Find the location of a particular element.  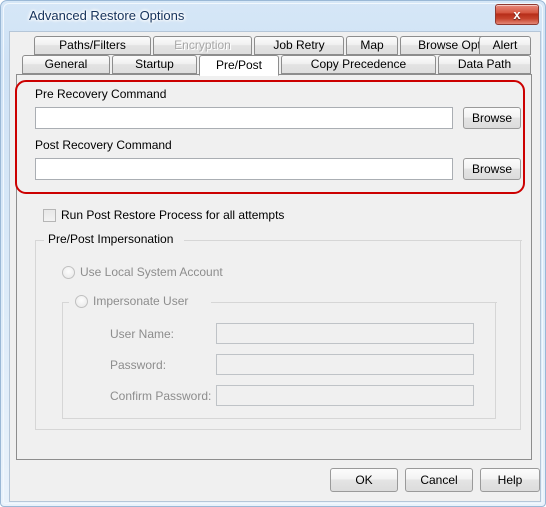

post-recovery-command-input is located at coordinates (244, 169).